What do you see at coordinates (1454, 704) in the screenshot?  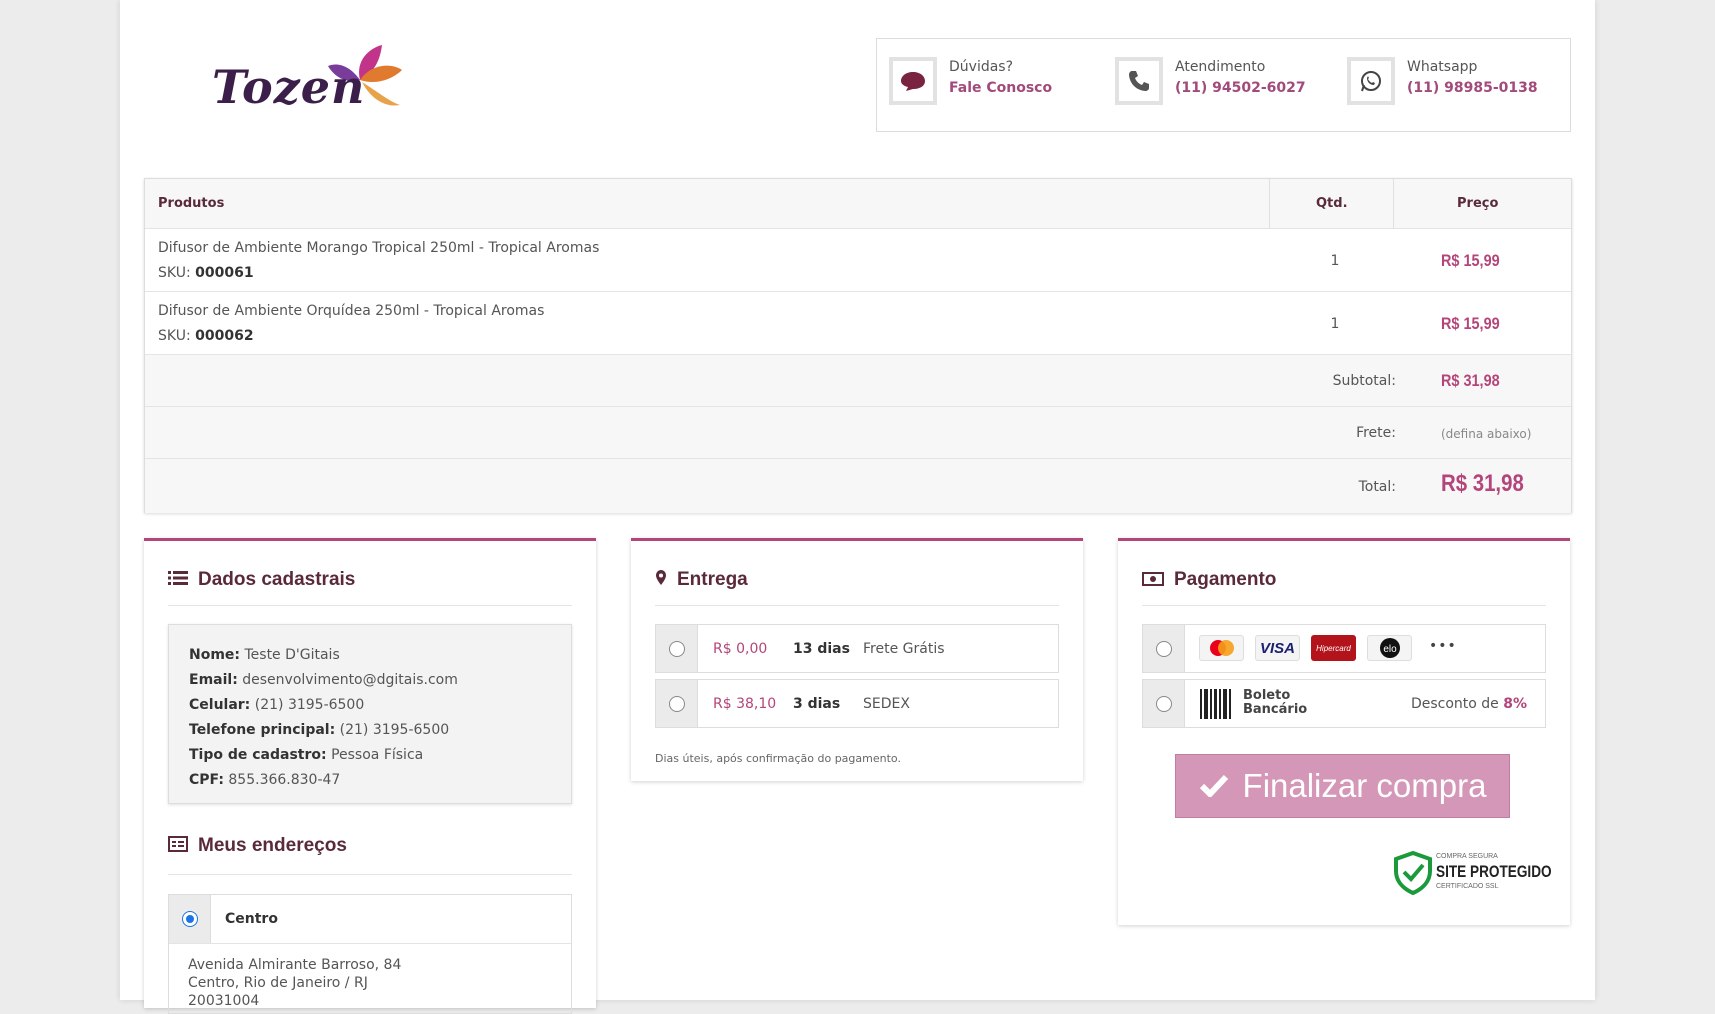 I see `discount-prefix: Desconto de` at bounding box center [1454, 704].